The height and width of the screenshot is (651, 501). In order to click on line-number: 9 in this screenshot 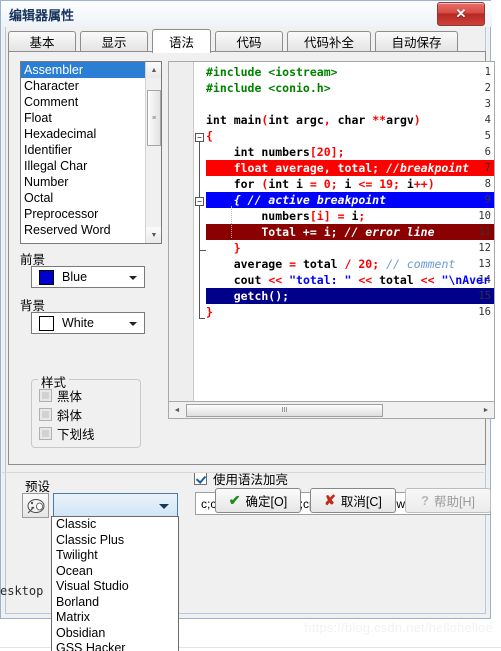, I will do `click(487, 200)`.